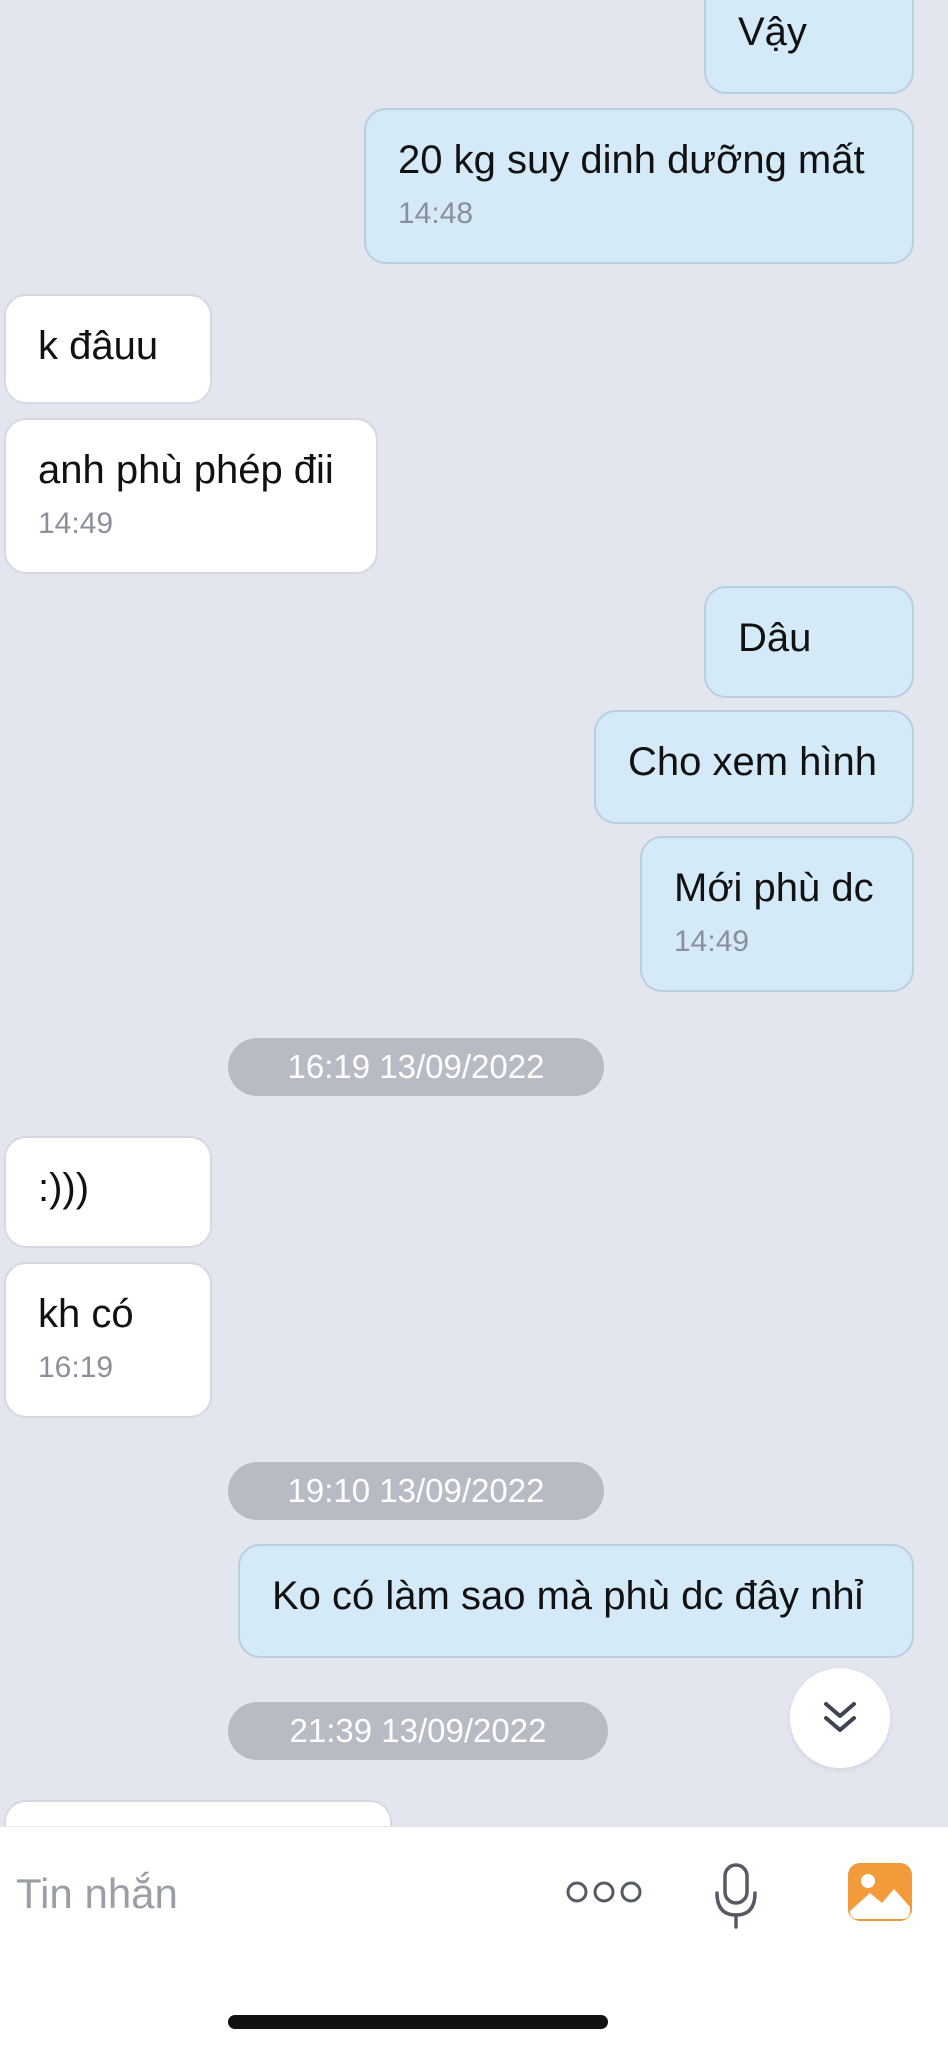 This screenshot has width=948, height=2048. I want to click on microphone-icon, so click(736, 1897).